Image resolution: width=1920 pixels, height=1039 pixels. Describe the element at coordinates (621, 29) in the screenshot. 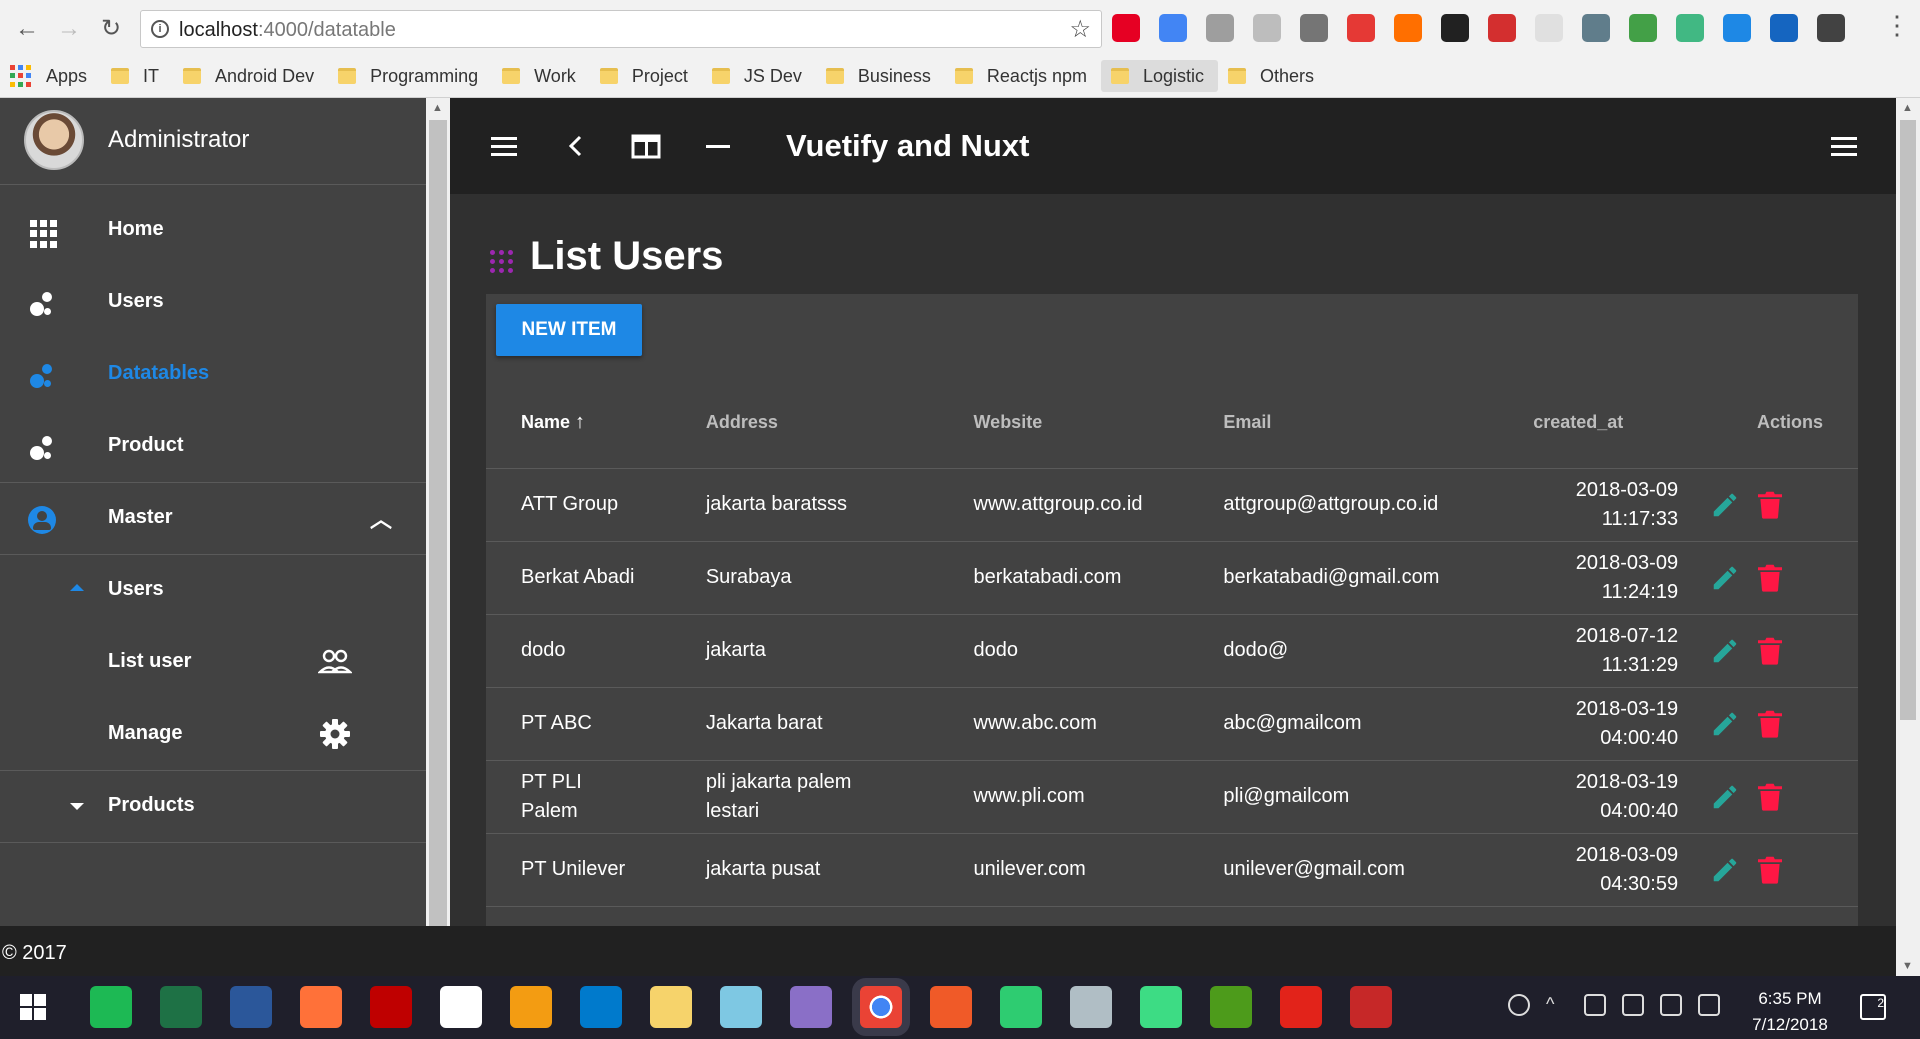

I see `address-bar: i localhost:4000/datatable ☆` at that location.